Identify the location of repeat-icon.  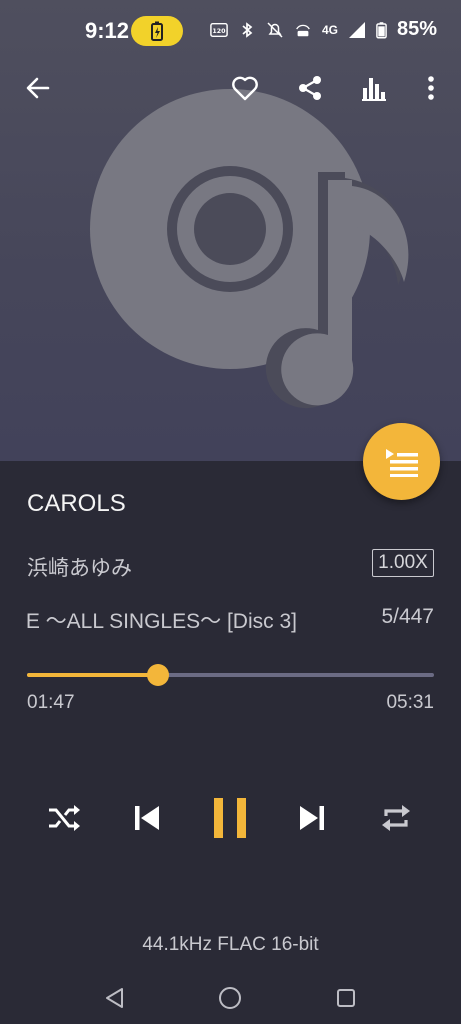
(396, 818).